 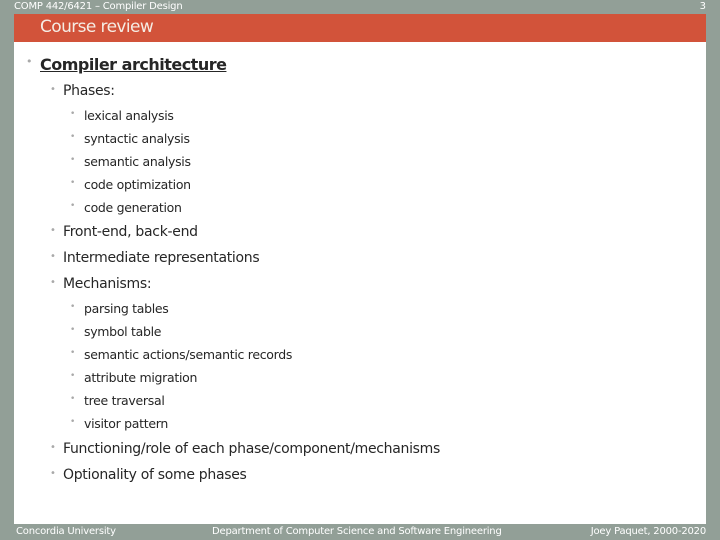 What do you see at coordinates (89, 91) in the screenshot?
I see `phases-label: Phases:` at bounding box center [89, 91].